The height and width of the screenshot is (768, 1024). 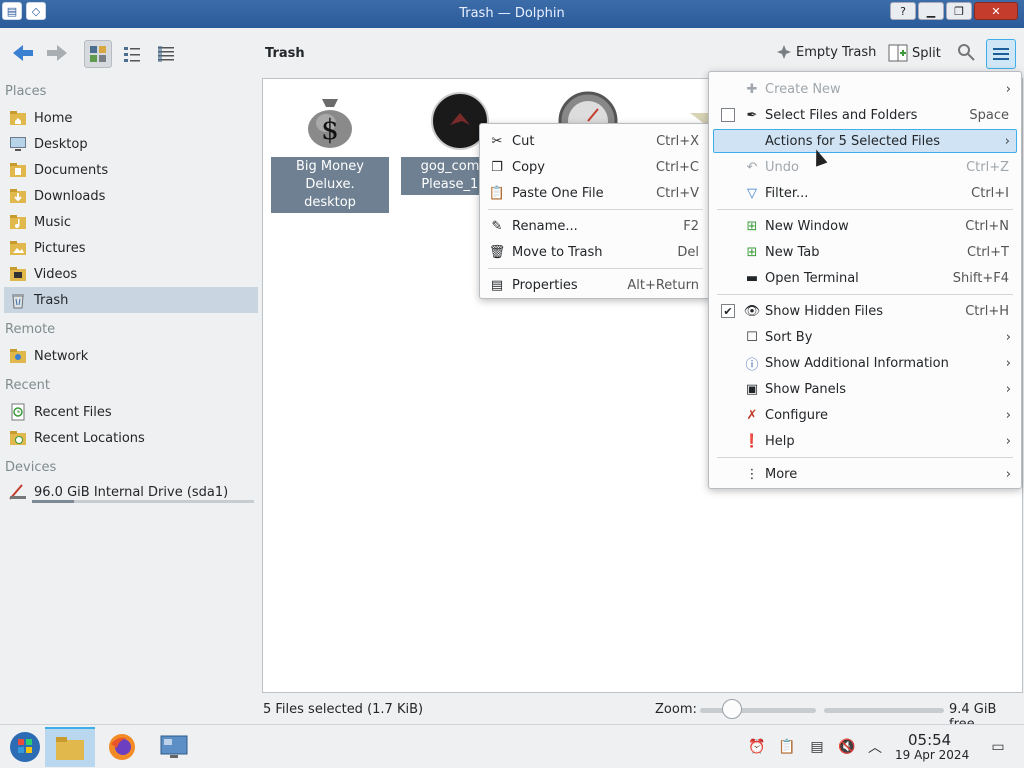 I want to click on sidebar-item-network: Network, so click(x=131, y=356).